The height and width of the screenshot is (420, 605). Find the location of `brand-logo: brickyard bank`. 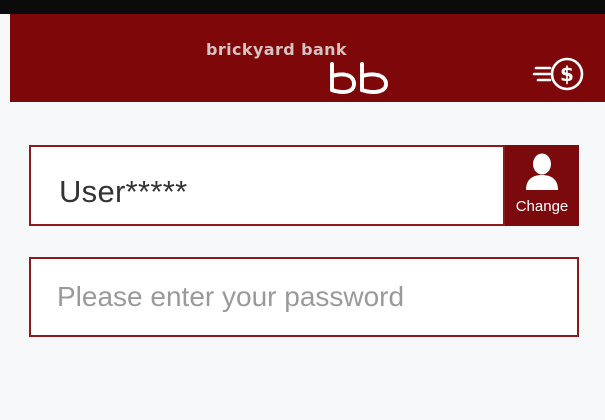

brand-logo: brickyard bank is located at coordinates (306, 69).